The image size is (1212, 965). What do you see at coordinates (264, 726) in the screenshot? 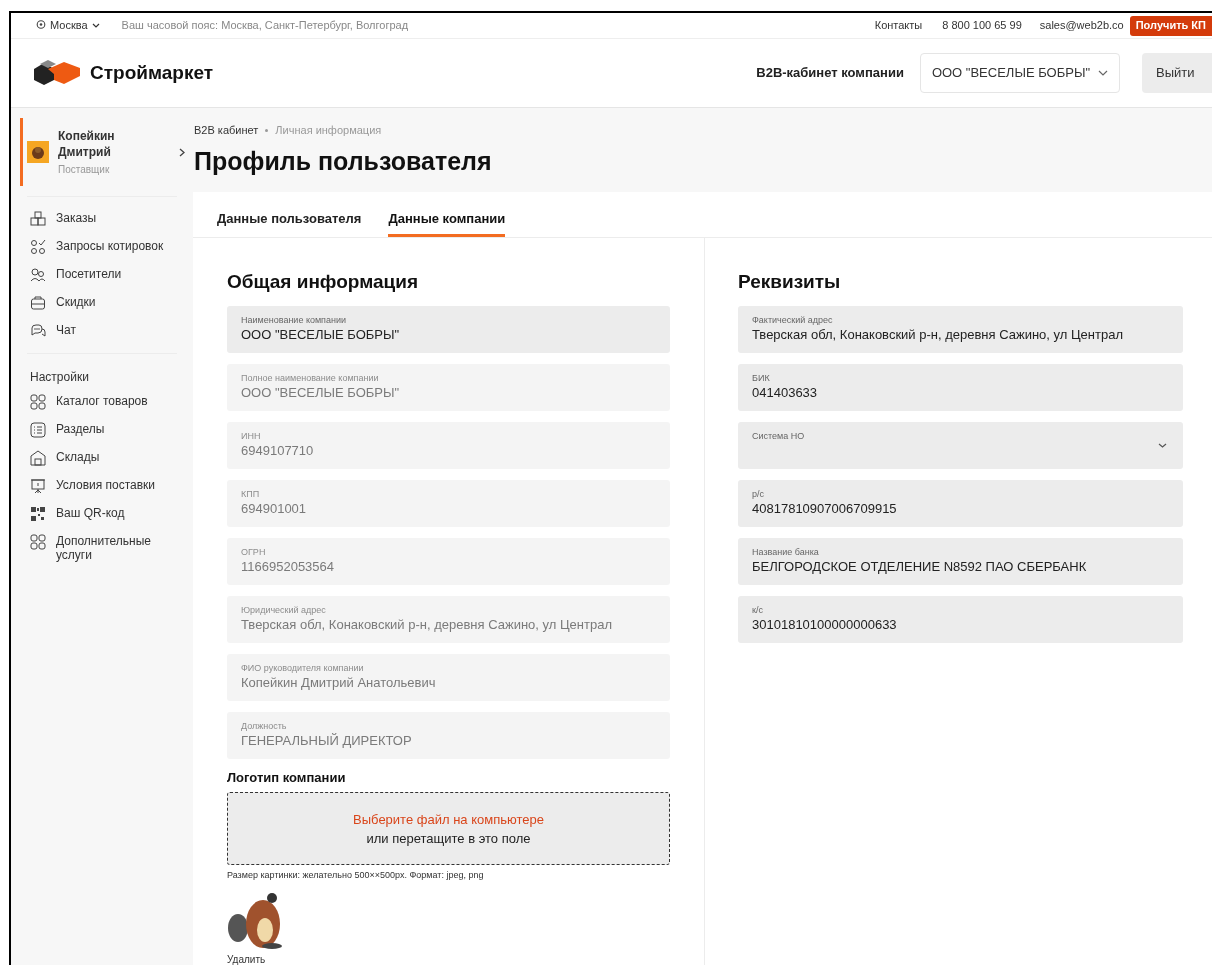
I see `field-label: Должность` at bounding box center [264, 726].